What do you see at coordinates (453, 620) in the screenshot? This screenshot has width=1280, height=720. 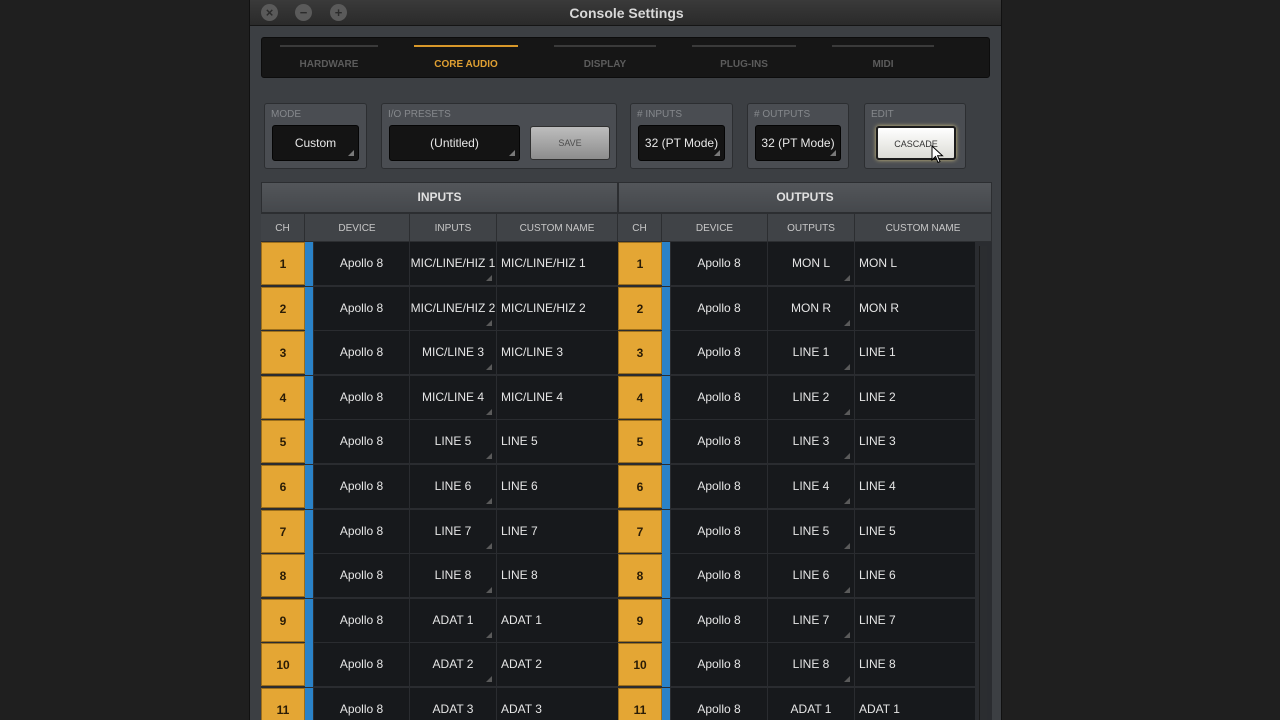 I see `input-source-select: ADAT 1` at bounding box center [453, 620].